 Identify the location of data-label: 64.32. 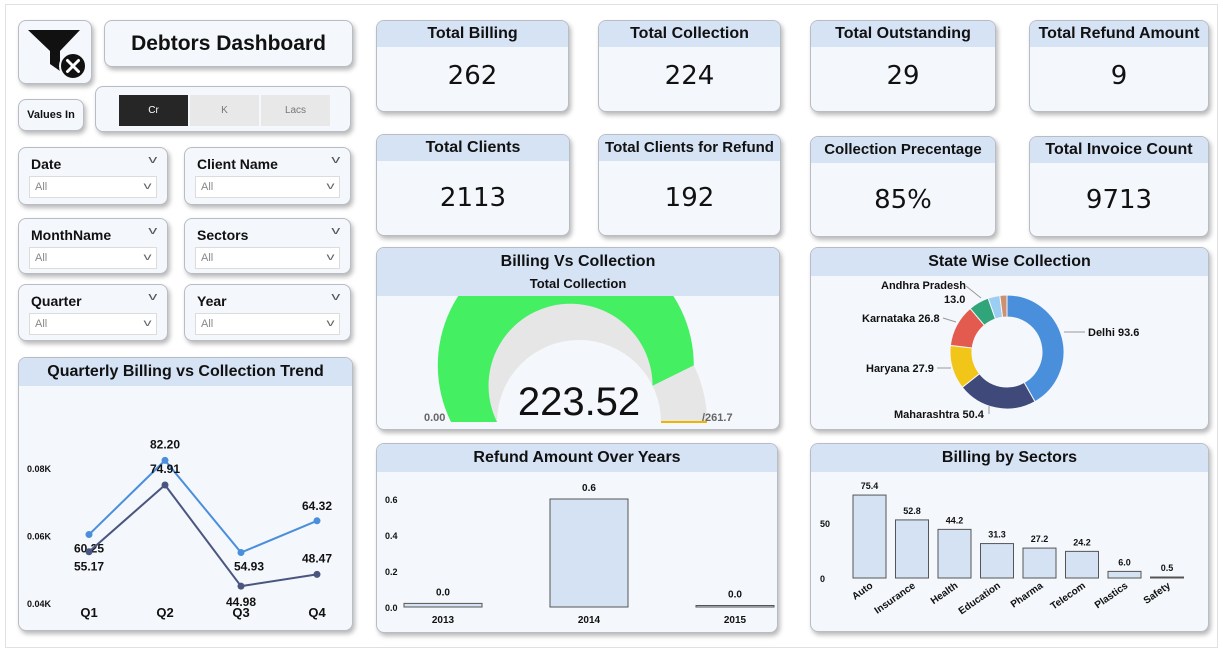
(317, 506).